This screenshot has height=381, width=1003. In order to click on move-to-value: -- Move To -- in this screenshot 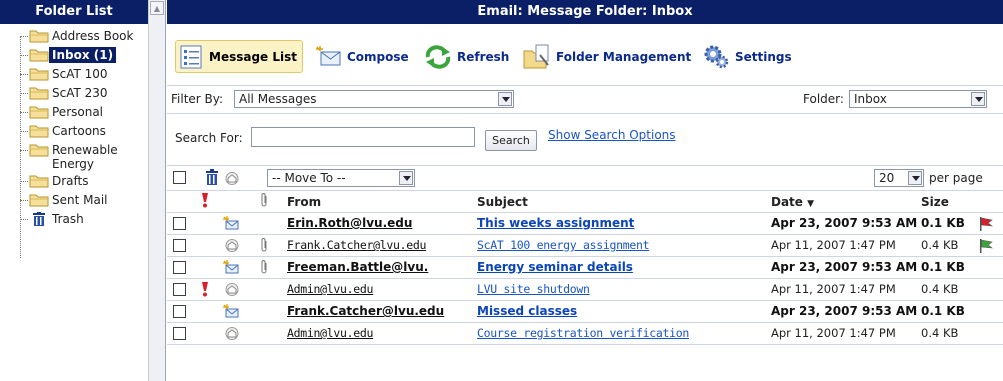, I will do `click(309, 178)`.